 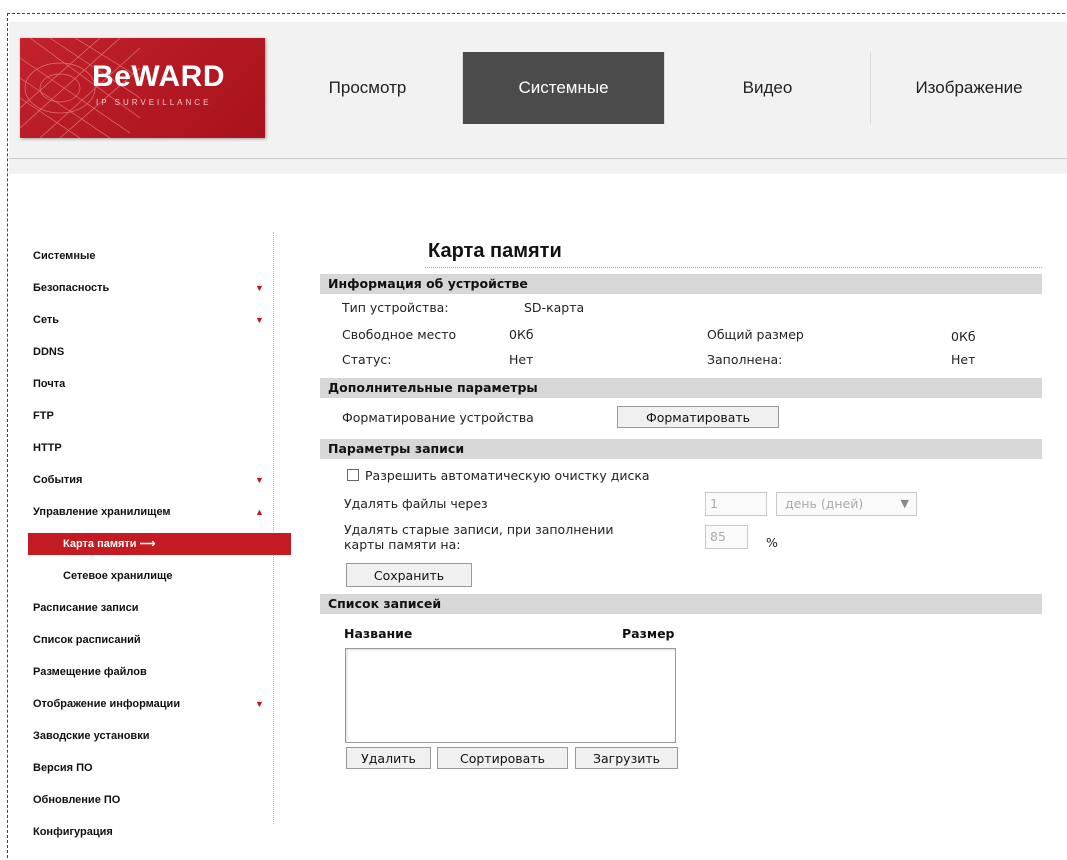 What do you see at coordinates (46, 320) in the screenshot?
I see `sidebar-item-label: Сеть` at bounding box center [46, 320].